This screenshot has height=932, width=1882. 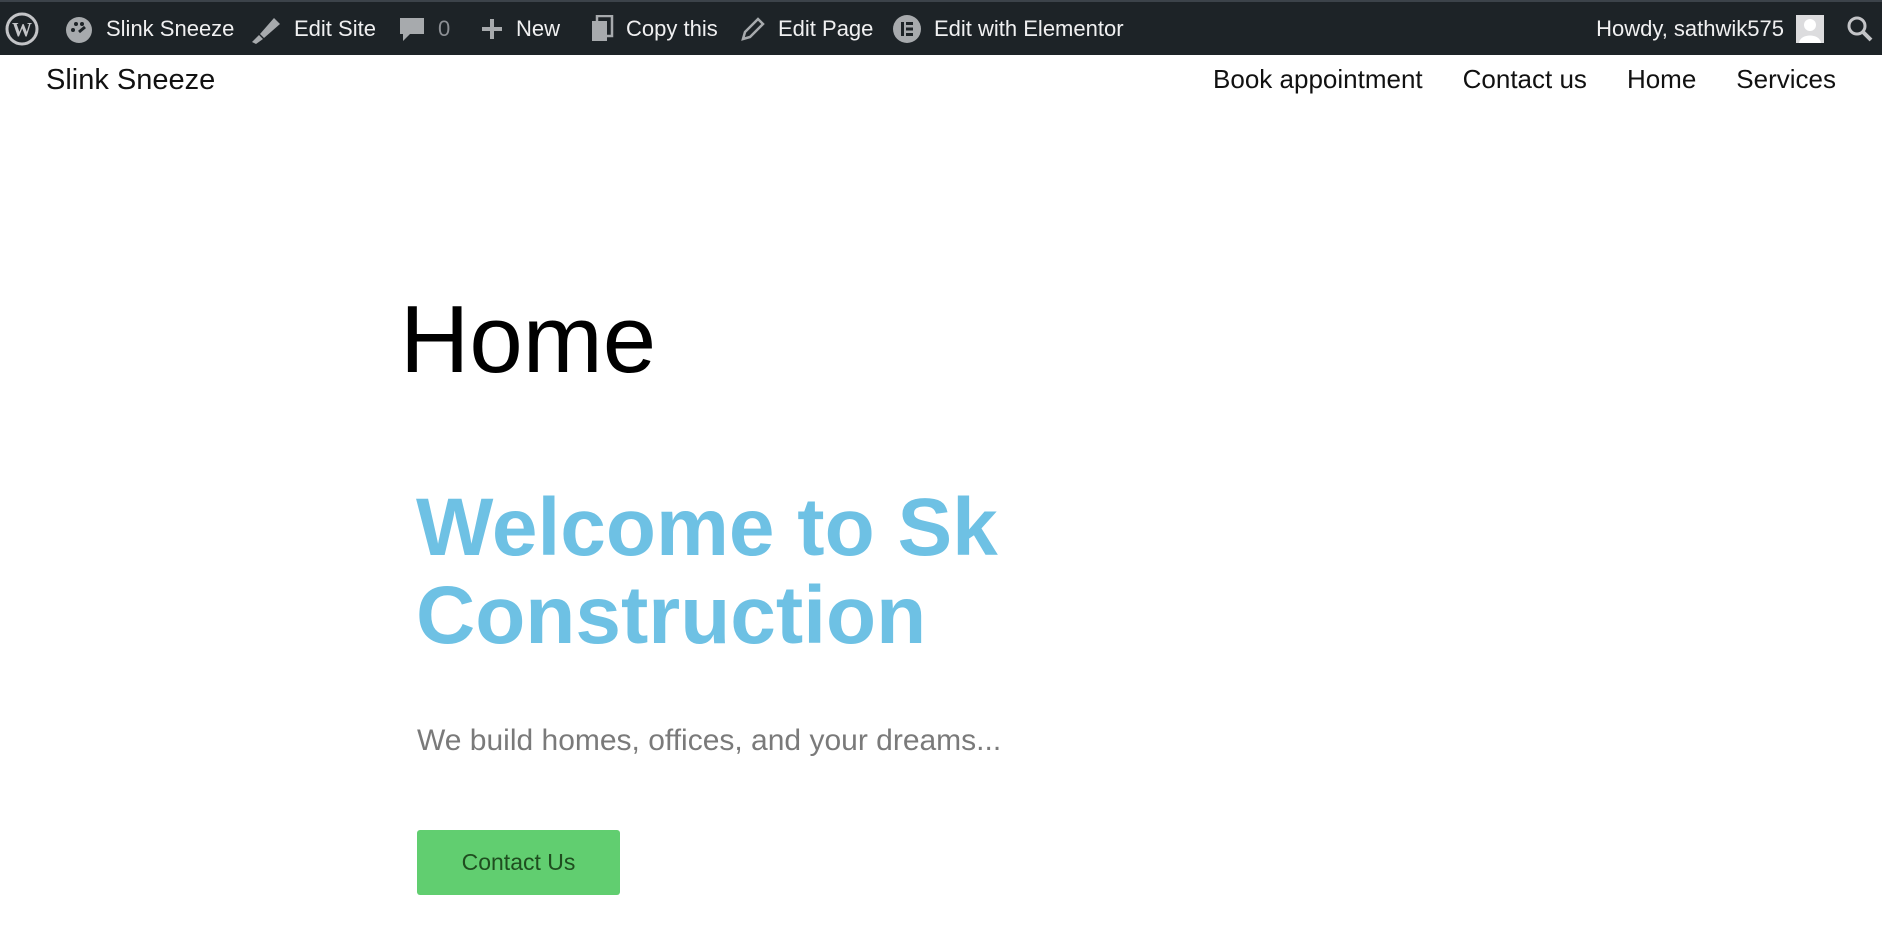 I want to click on edit-elementor-link: Edit with Elementor, so click(x=1008, y=28).